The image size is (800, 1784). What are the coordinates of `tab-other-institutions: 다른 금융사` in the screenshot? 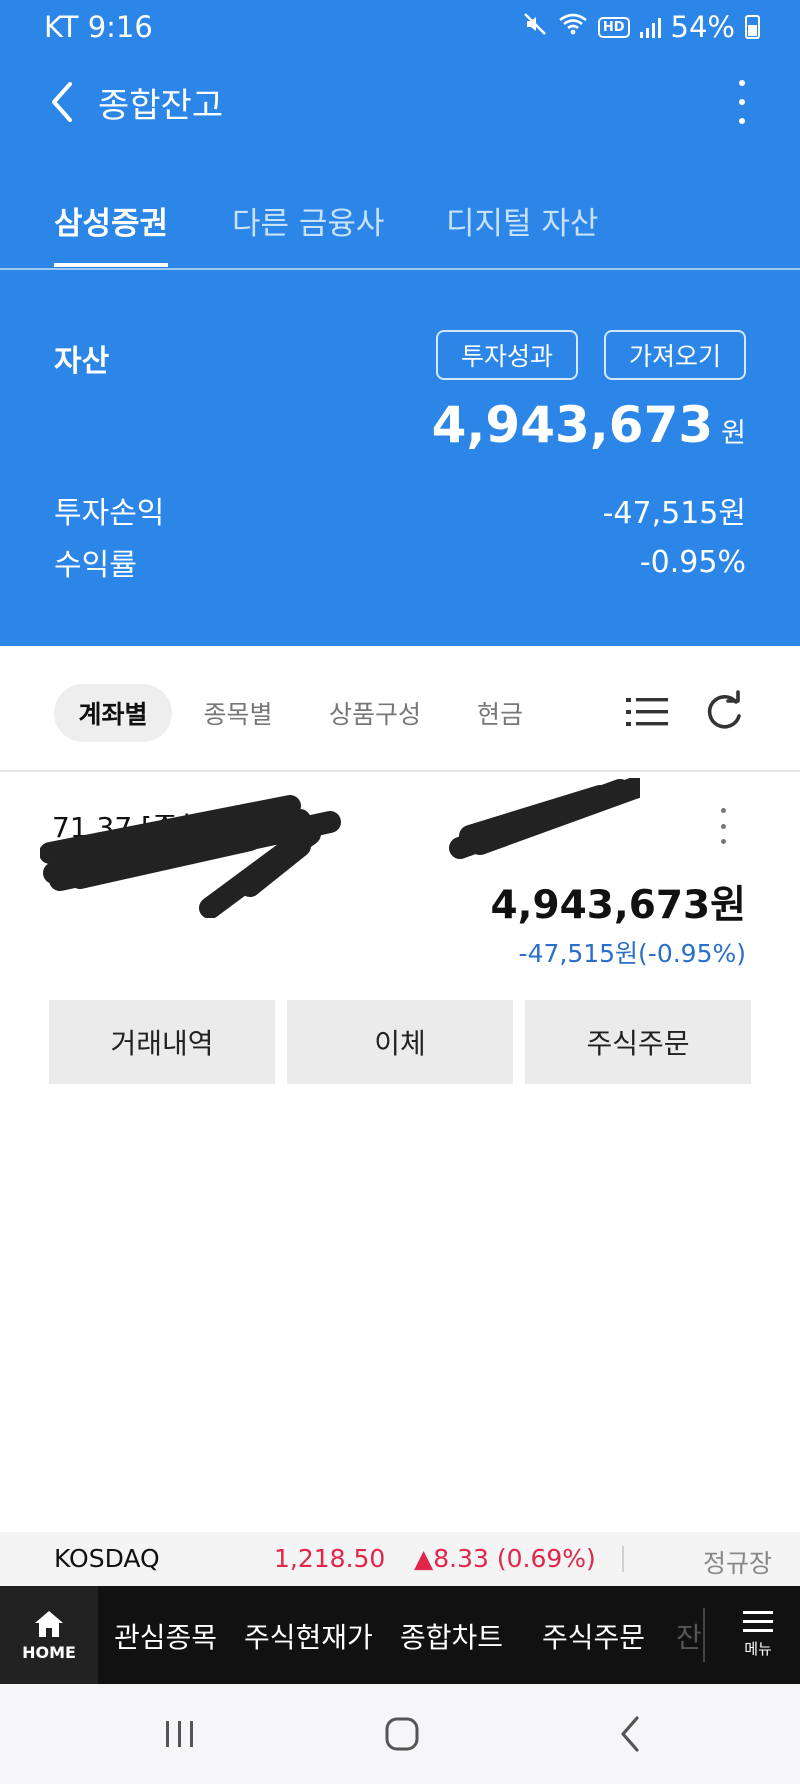 It's located at (308, 231).